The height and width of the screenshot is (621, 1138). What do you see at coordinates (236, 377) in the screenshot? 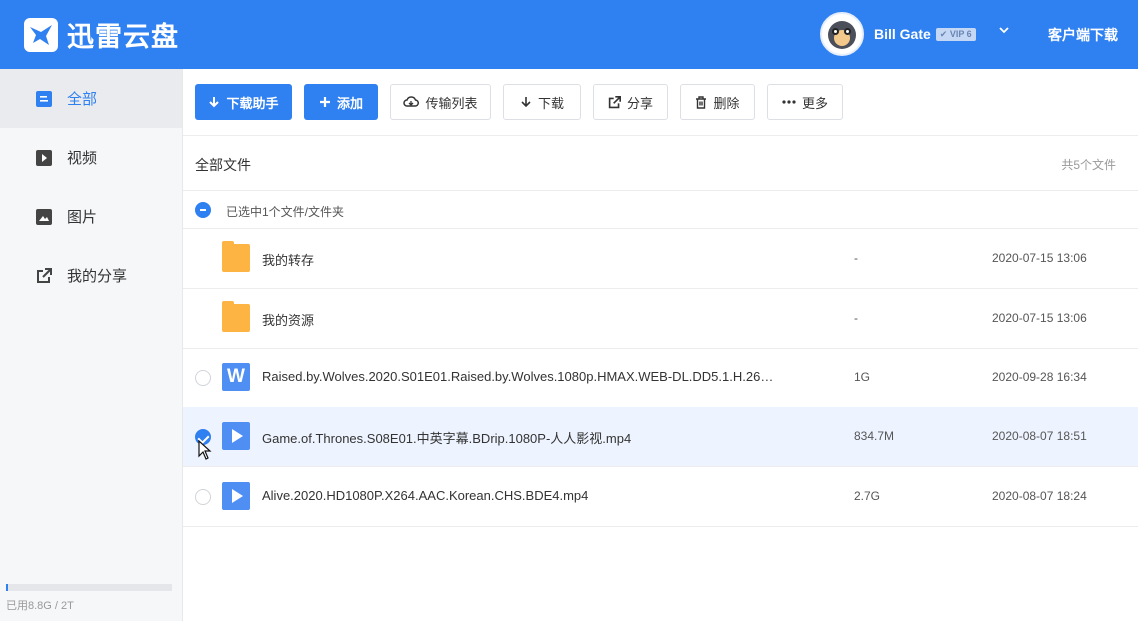
I see `word-file-icon: W` at bounding box center [236, 377].